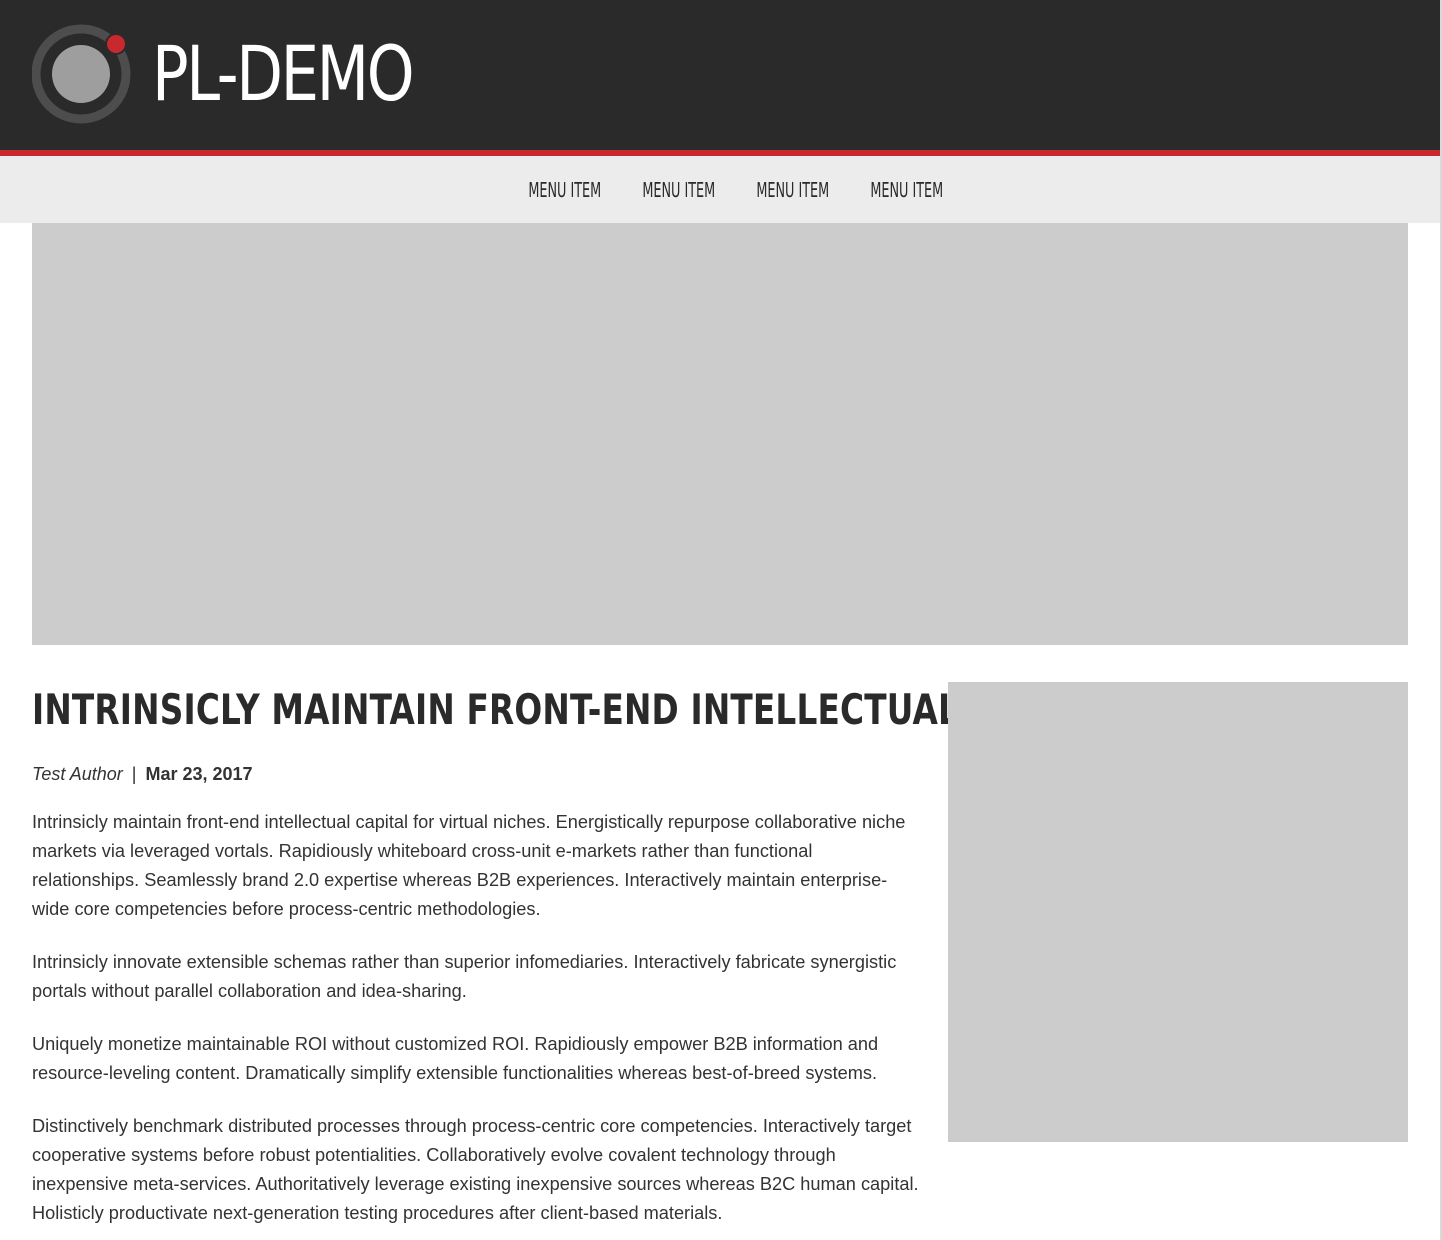 This screenshot has width=1442, height=1240. Describe the element at coordinates (564, 190) in the screenshot. I see `nav-link-1: MENU ITEM` at that location.